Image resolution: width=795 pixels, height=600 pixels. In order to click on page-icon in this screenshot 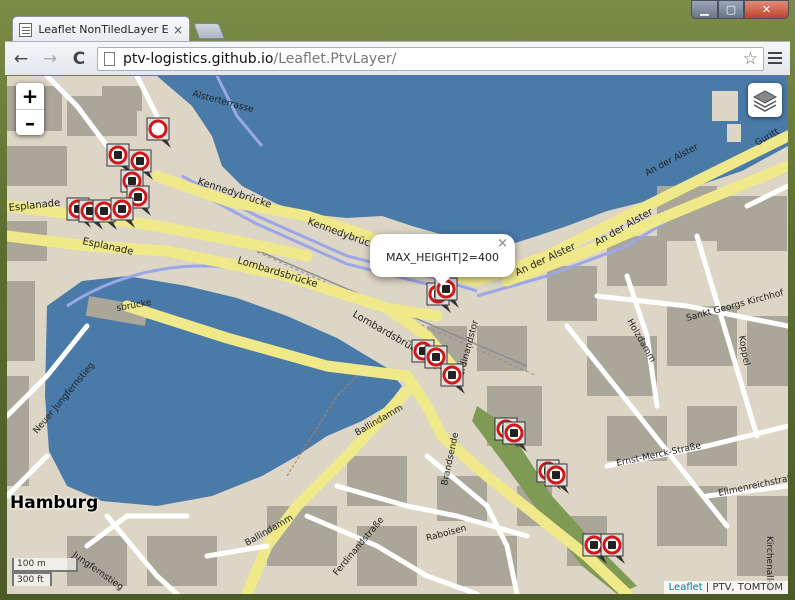, I will do `click(109, 59)`.